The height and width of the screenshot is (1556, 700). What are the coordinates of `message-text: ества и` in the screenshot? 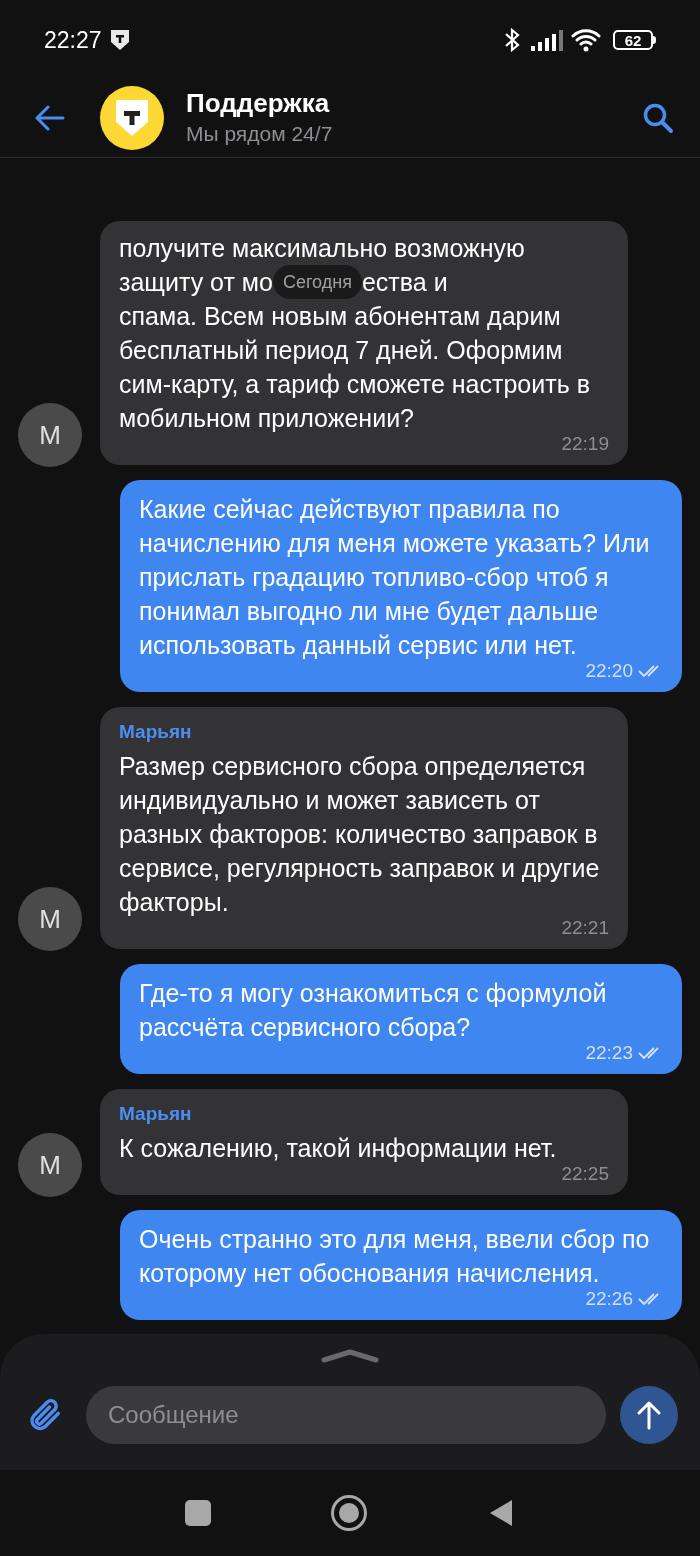 It's located at (404, 282).